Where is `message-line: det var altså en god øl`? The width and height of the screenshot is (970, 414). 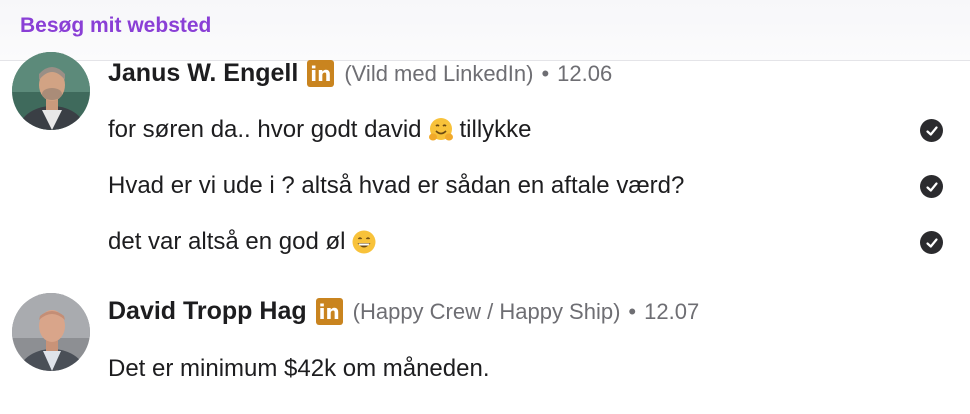
message-line: det var altså en god øl is located at coordinates (245, 242).